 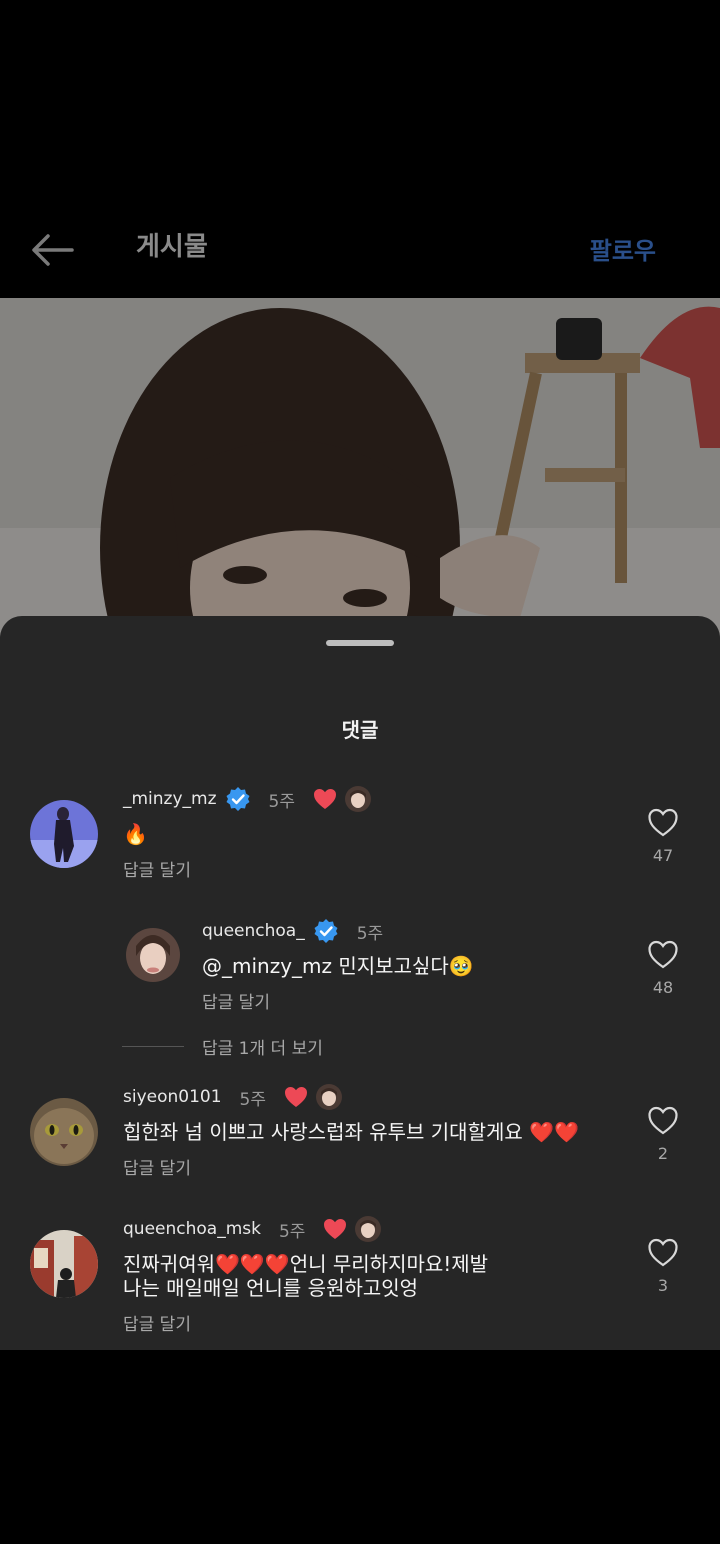 I want to click on like-count: 2, so click(x=663, y=1153).